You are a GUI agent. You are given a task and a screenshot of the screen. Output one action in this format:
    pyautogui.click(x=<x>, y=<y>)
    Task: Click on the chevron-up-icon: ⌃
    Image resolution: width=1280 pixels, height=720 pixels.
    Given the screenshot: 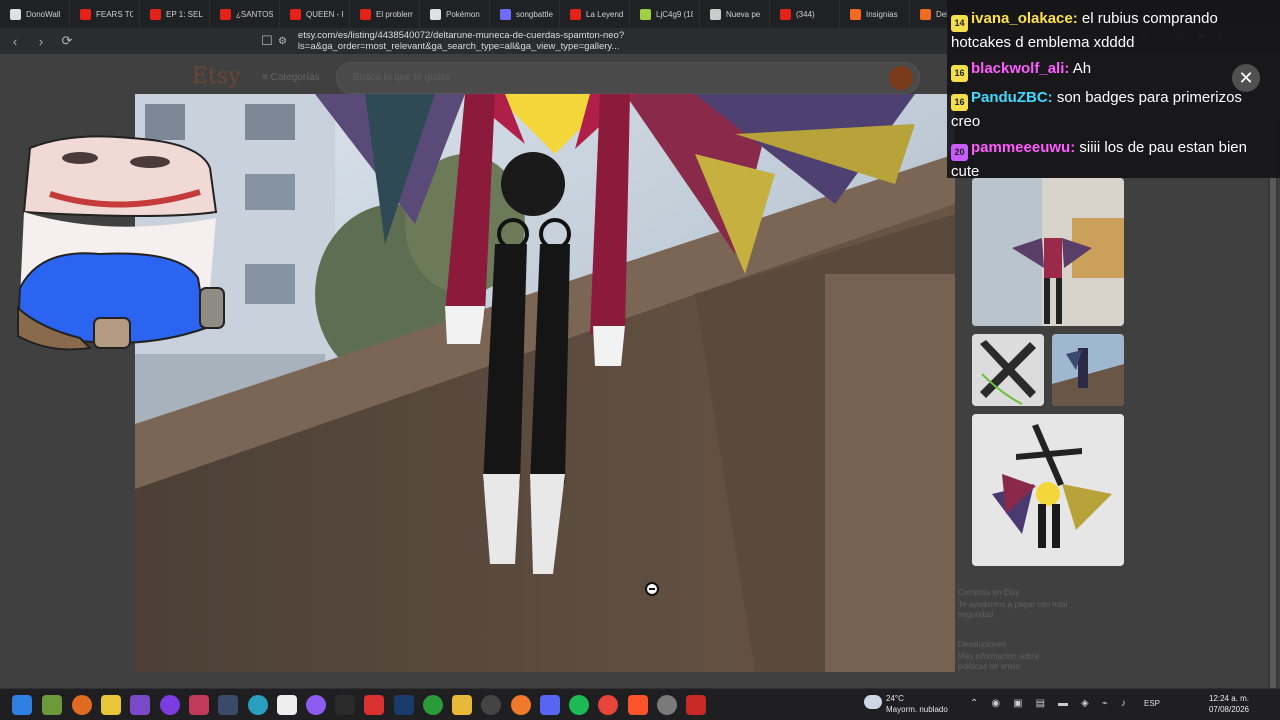 What is the action you would take?
    pyautogui.click(x=974, y=703)
    